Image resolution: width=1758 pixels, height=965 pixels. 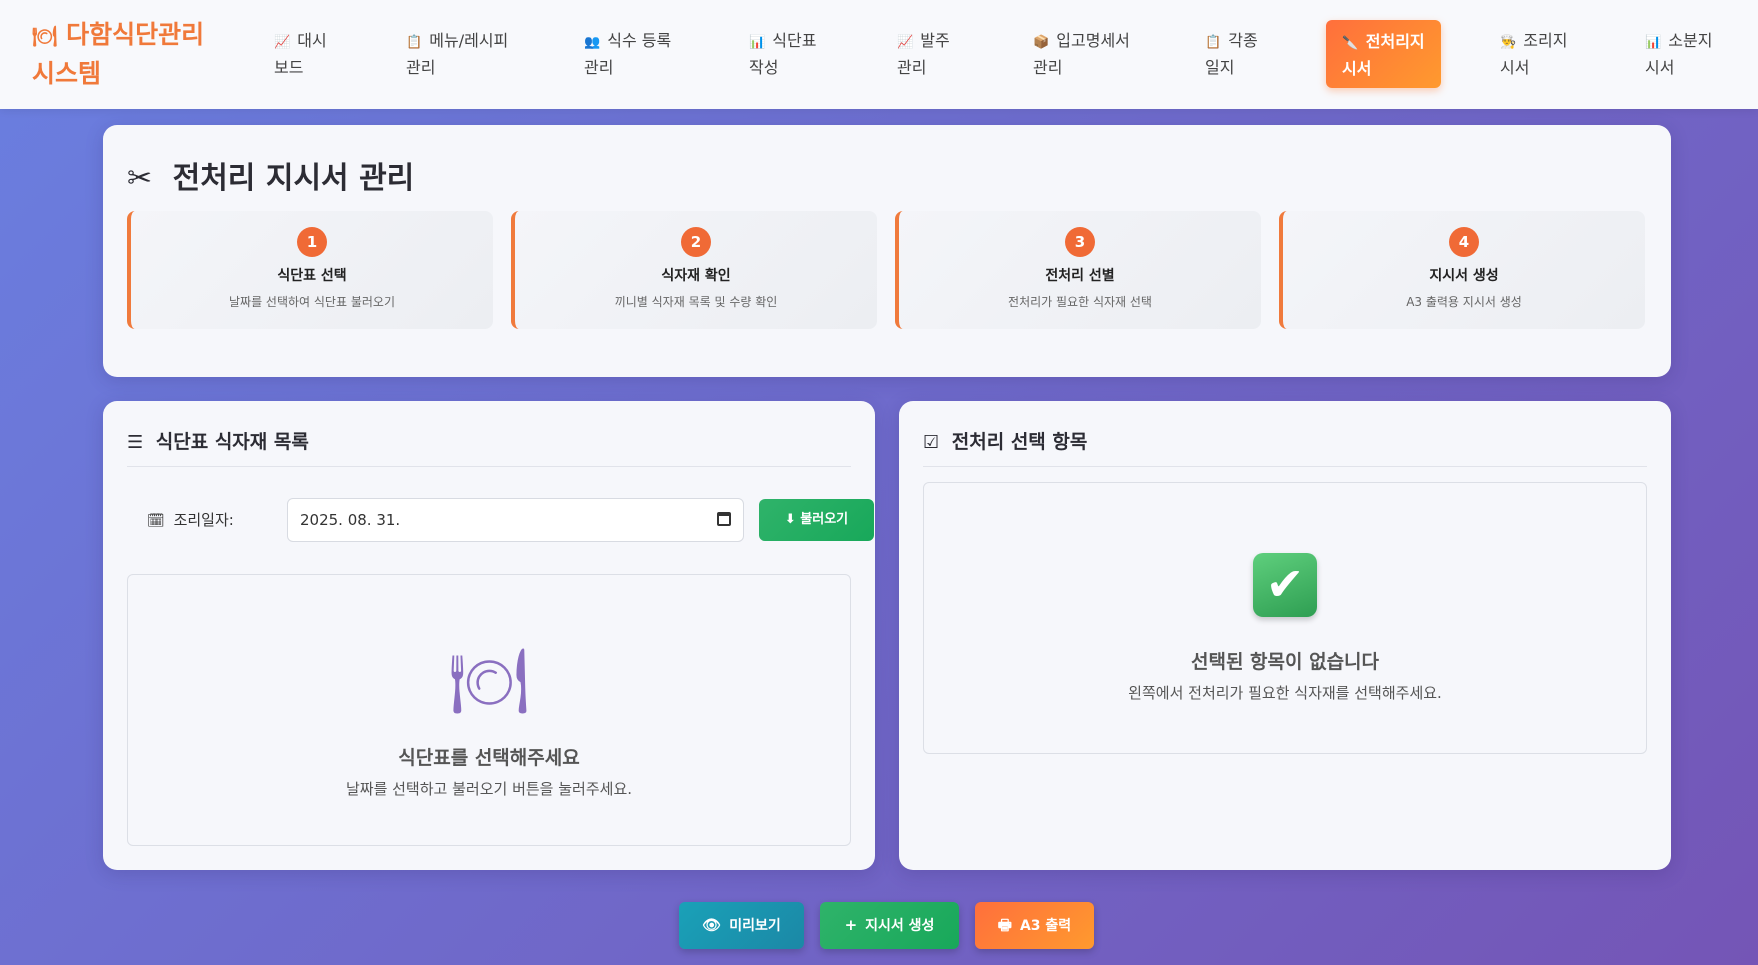 What do you see at coordinates (140, 178) in the screenshot?
I see `scissors-icon: ✂` at bounding box center [140, 178].